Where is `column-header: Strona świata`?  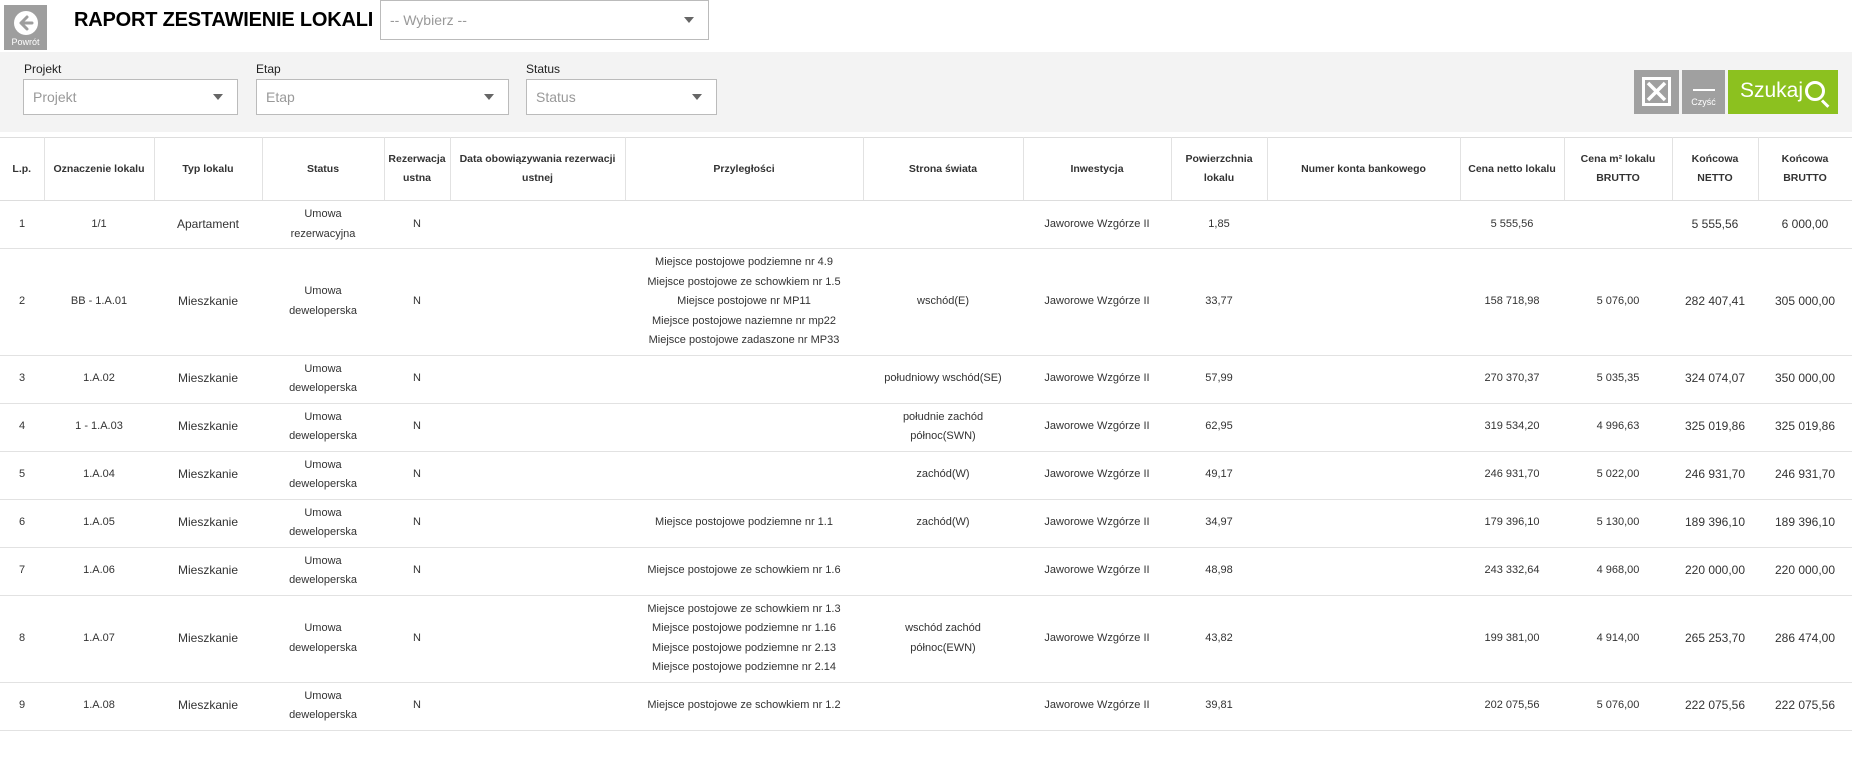
column-header: Strona świata is located at coordinates (943, 169).